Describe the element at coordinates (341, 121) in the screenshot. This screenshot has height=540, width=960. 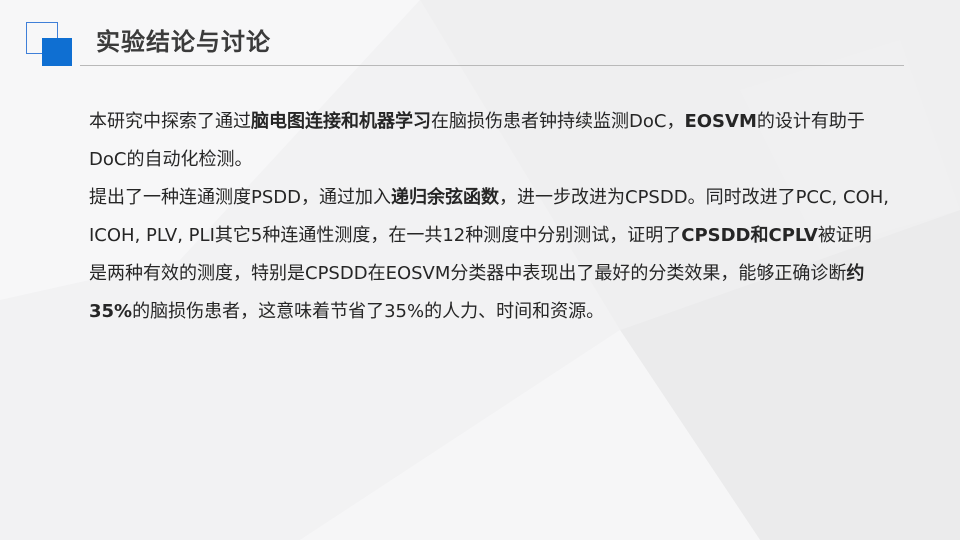
I see `paragraph-1-bold-1: 脑电图连接和机器学习` at that location.